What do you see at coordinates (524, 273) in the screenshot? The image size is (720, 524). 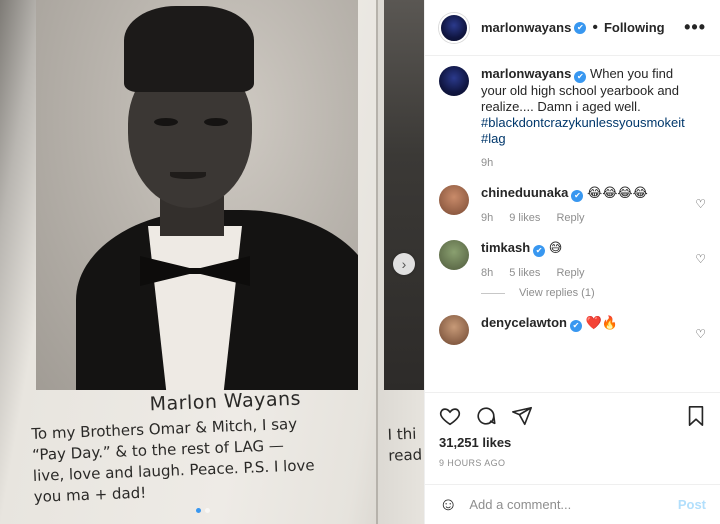 I see `comment-likes: 5 likes` at bounding box center [524, 273].